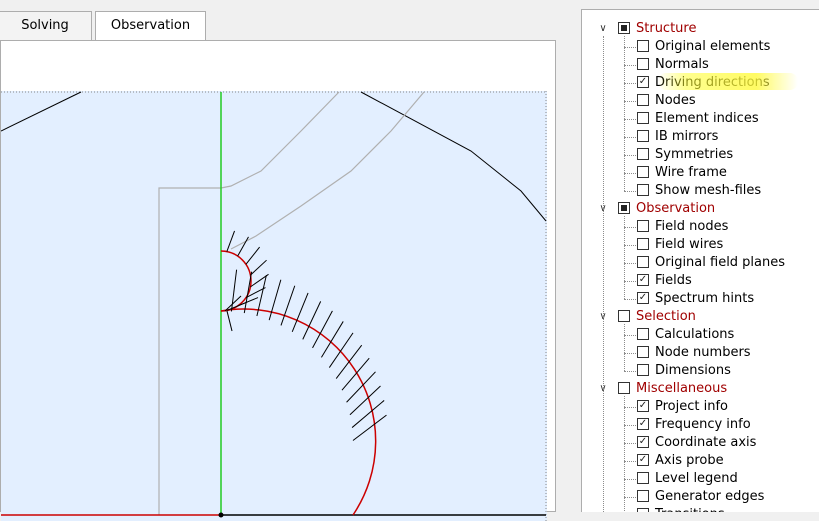  I want to click on tree-item: Nodes, so click(700, 101).